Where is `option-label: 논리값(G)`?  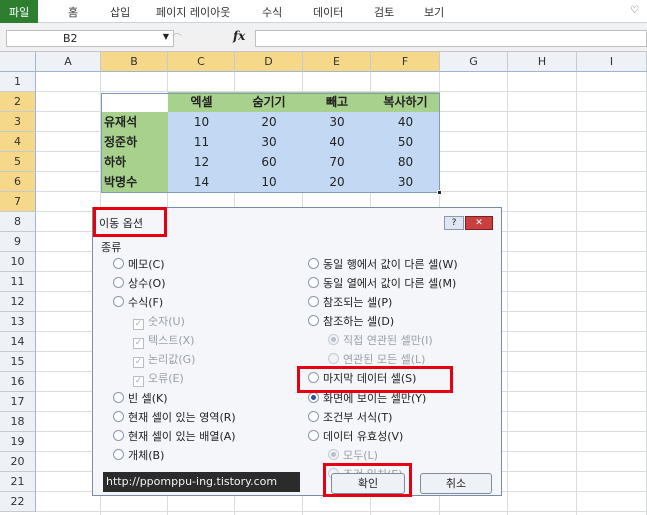 option-label: 논리값(G) is located at coordinates (172, 359).